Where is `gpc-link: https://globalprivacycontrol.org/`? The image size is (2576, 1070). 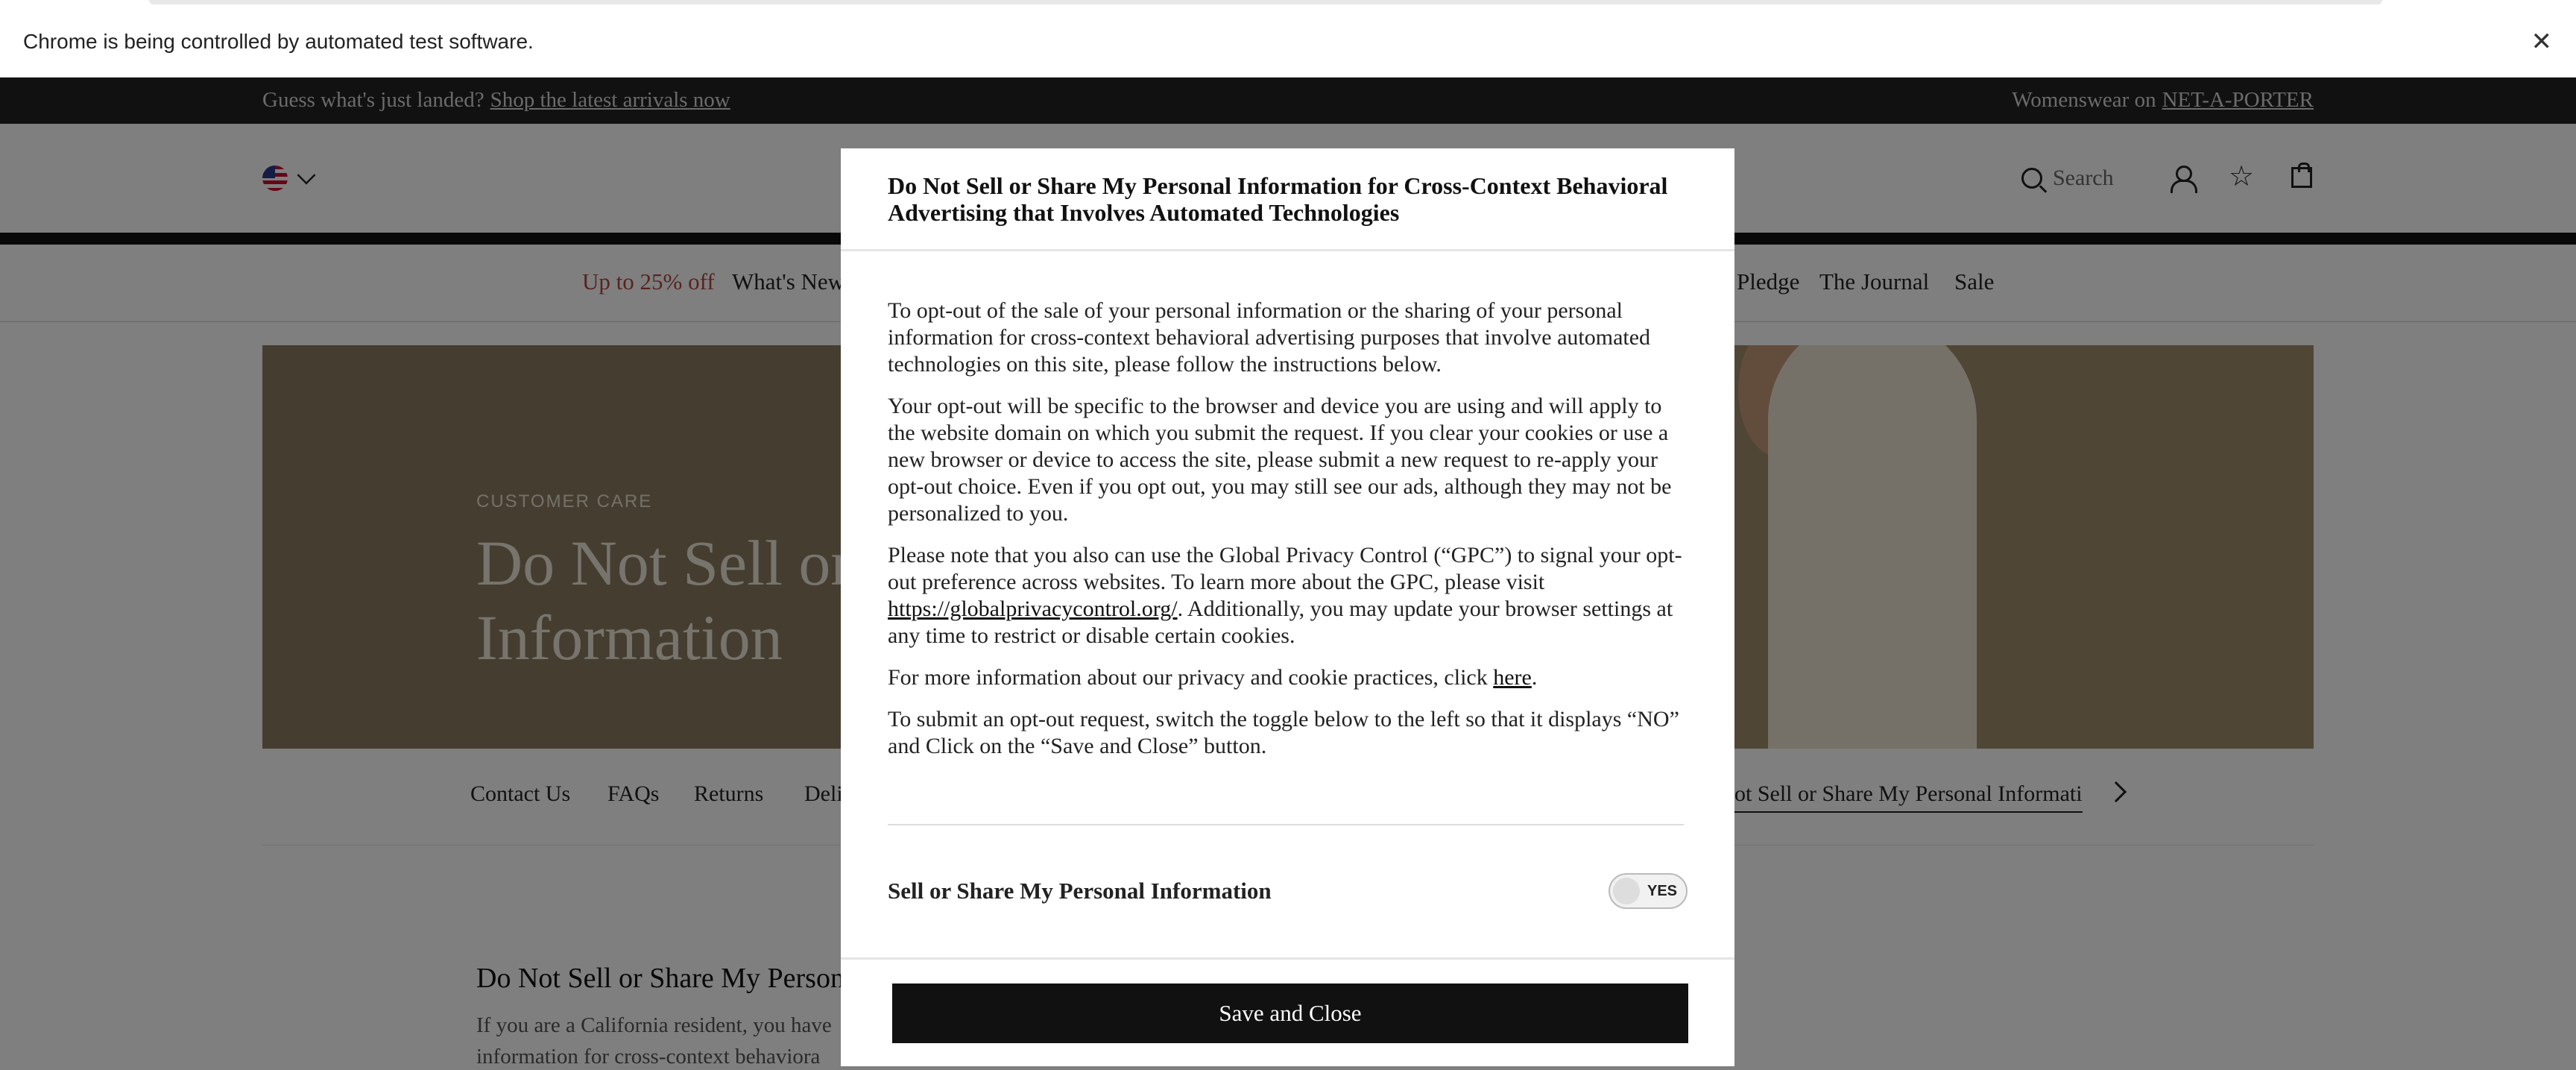
gpc-link: https://globalprivacycontrol.org/ is located at coordinates (1033, 609).